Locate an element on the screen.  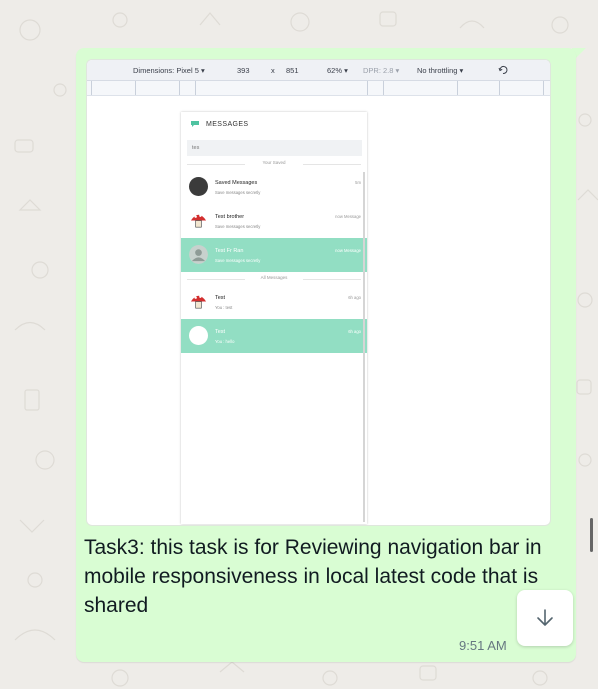
zoom-select: 62% ▾ is located at coordinates (337, 70).